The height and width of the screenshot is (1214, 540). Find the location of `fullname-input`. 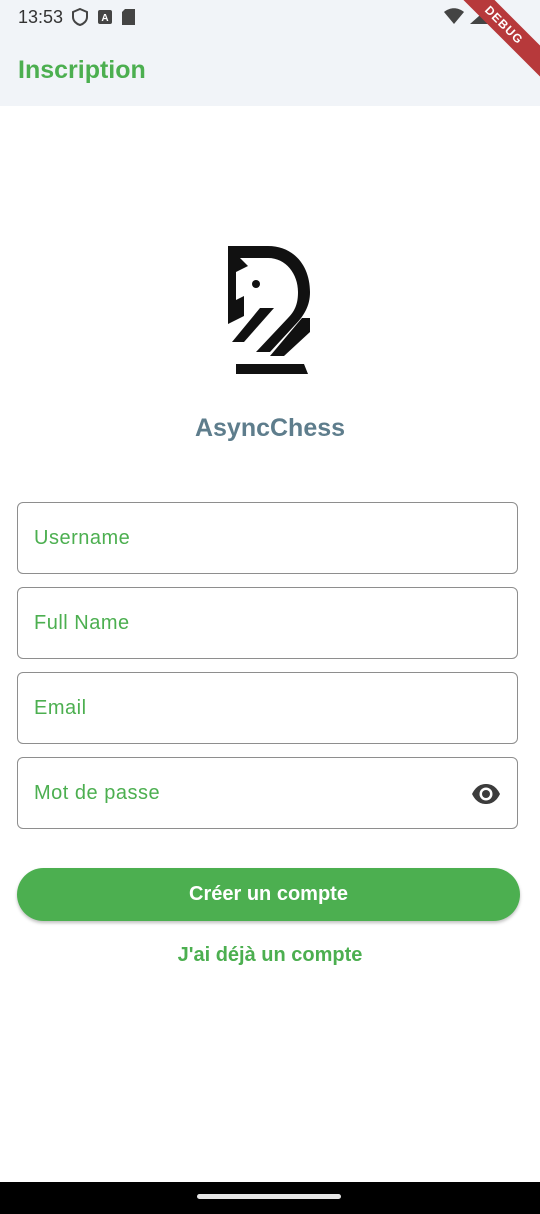

fullname-input is located at coordinates (244, 623).